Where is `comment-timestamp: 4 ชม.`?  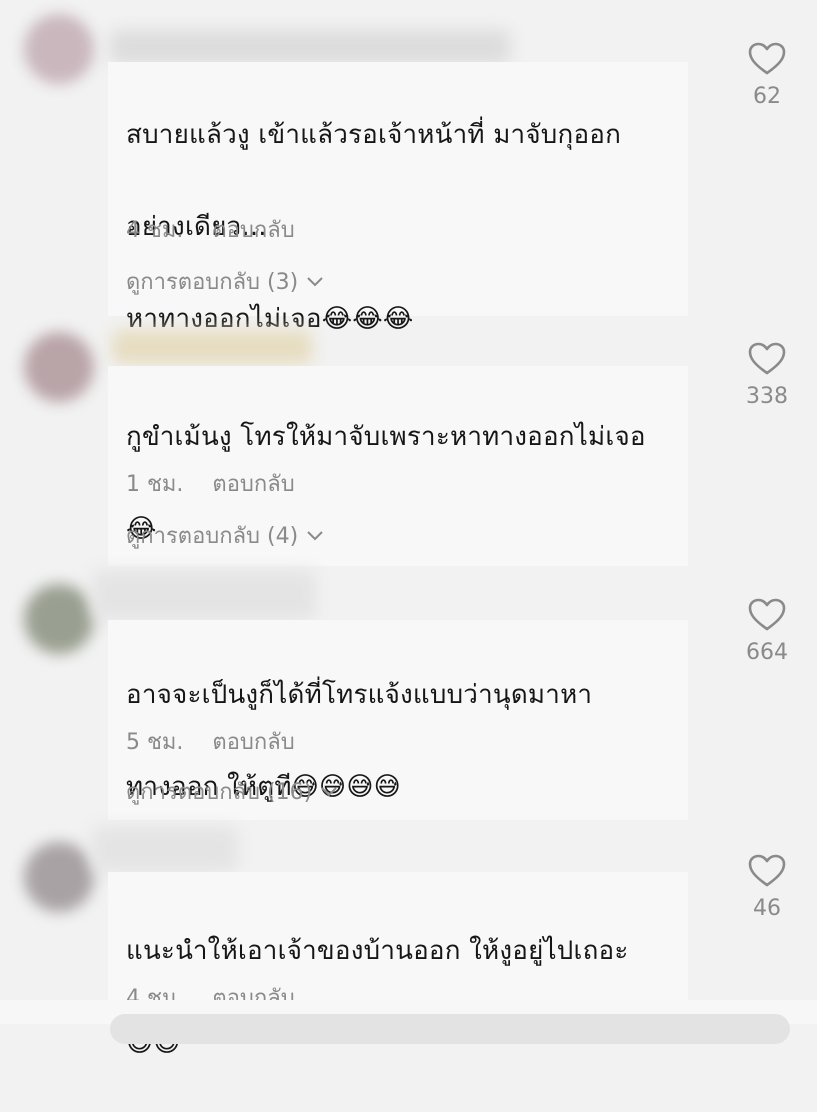
comment-timestamp: 4 ชม. is located at coordinates (155, 230).